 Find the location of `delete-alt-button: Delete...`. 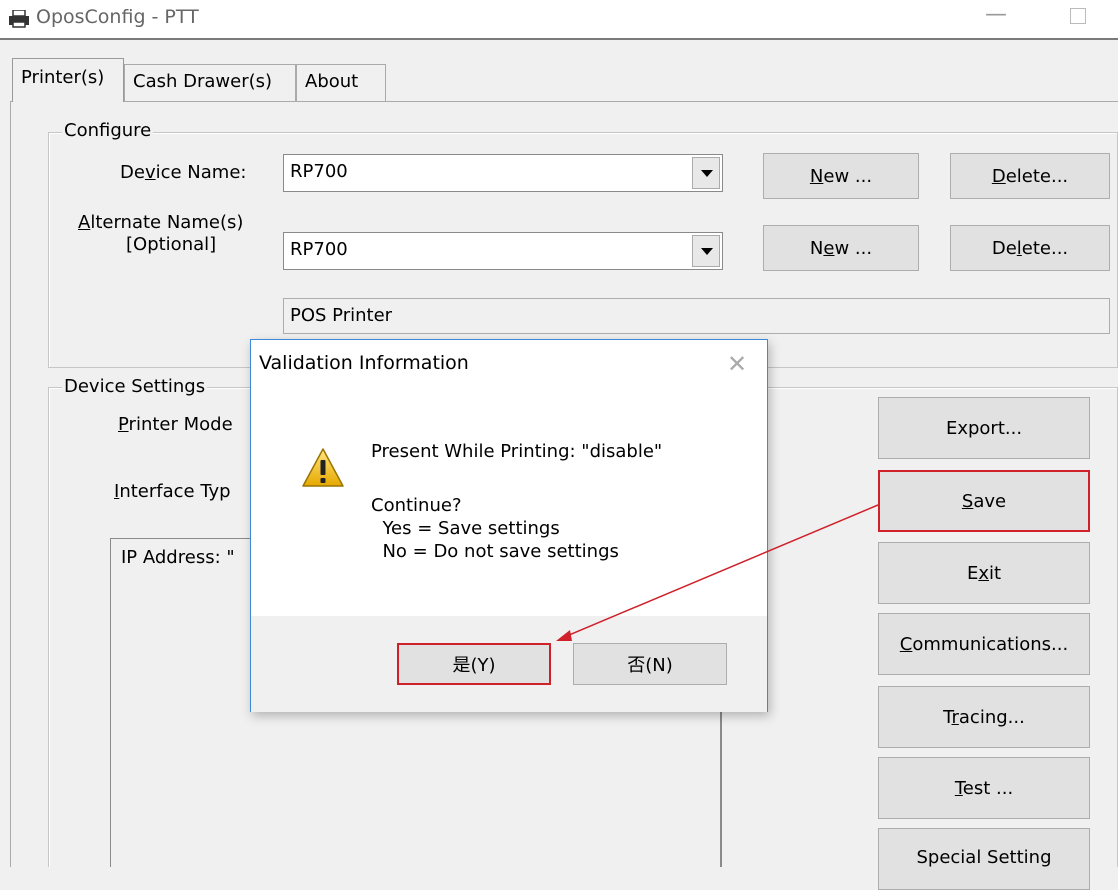

delete-alt-button: Delete... is located at coordinates (1030, 248).